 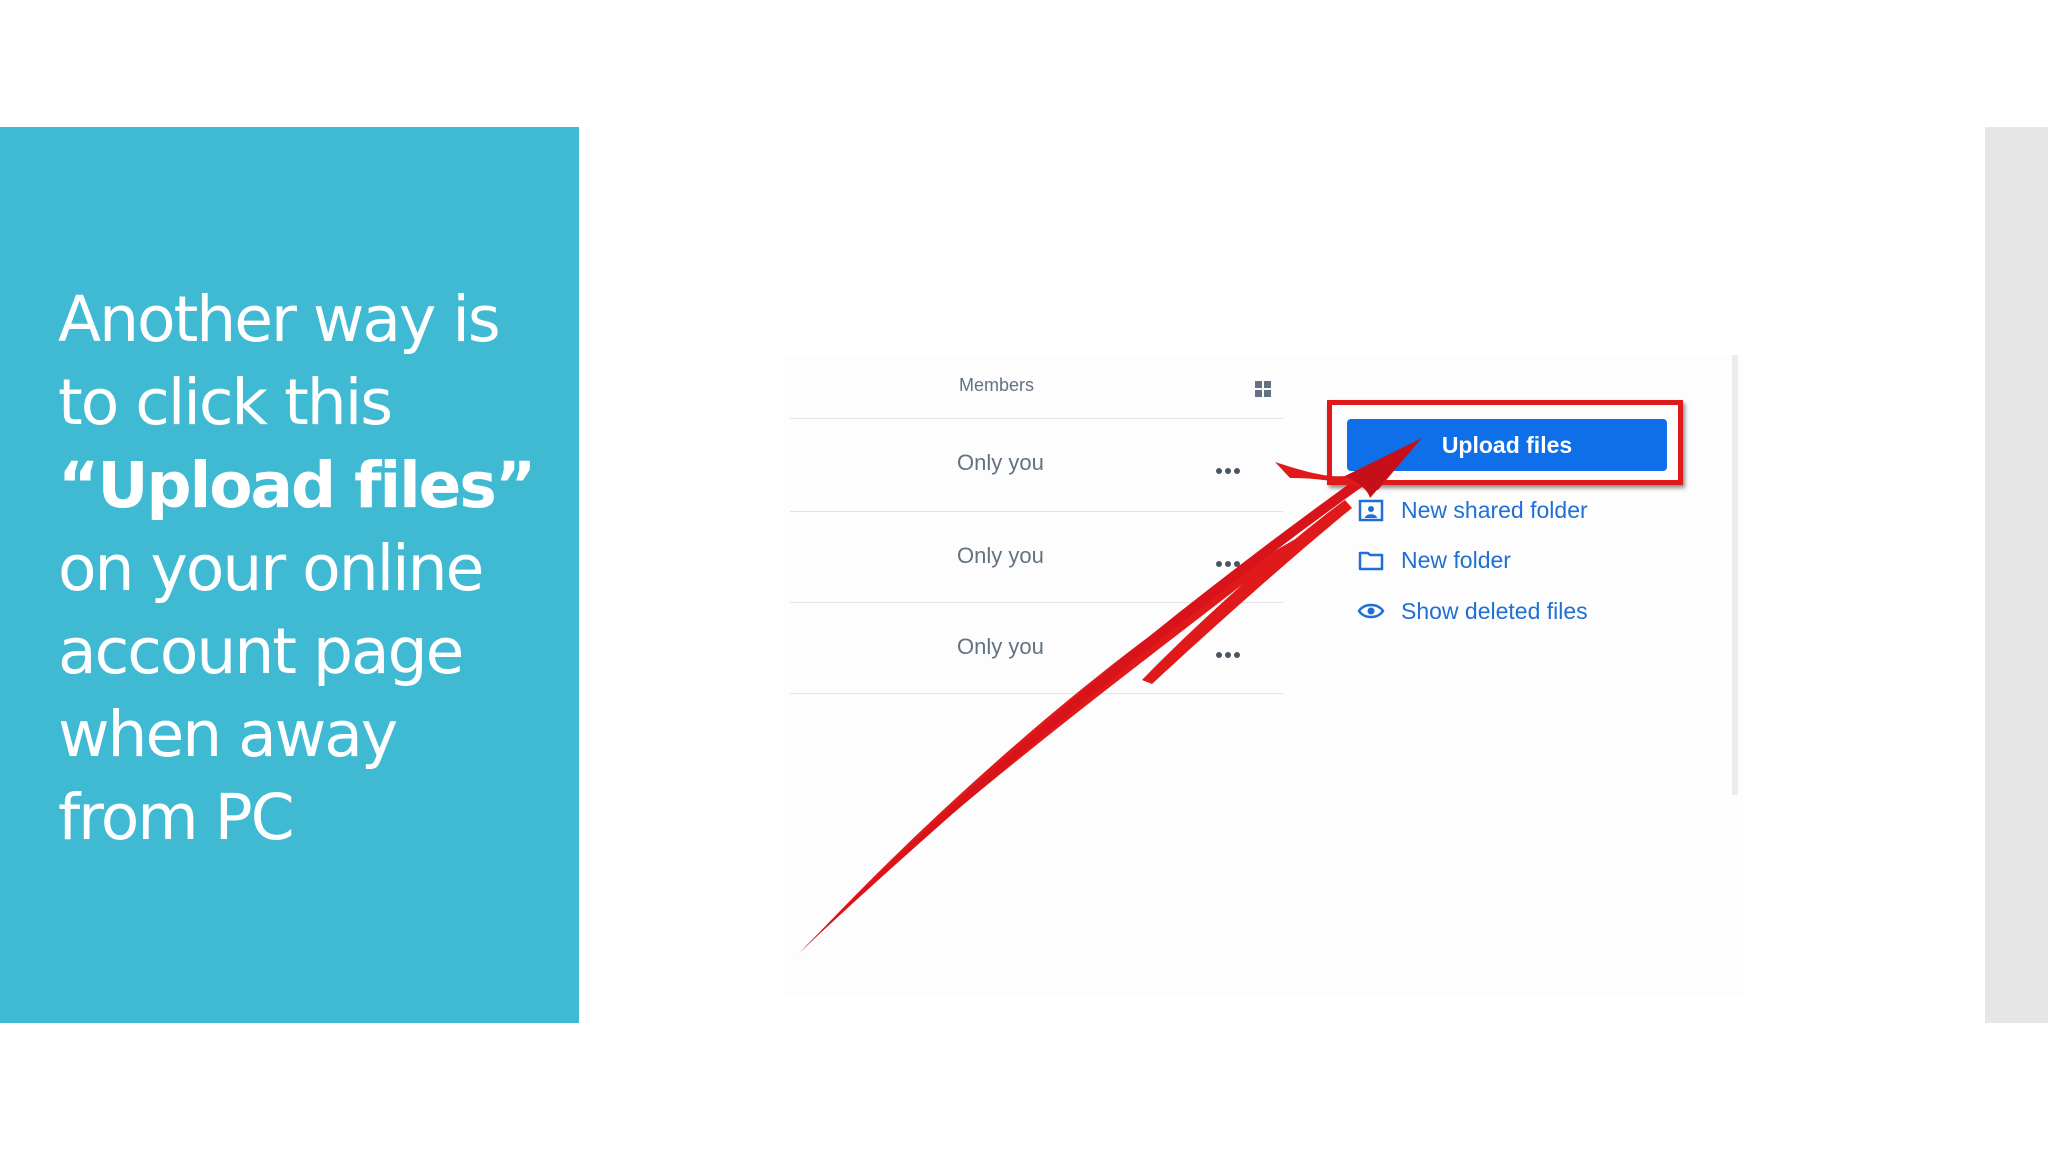 I want to click on action-label: Show deleted files, so click(x=1494, y=610).